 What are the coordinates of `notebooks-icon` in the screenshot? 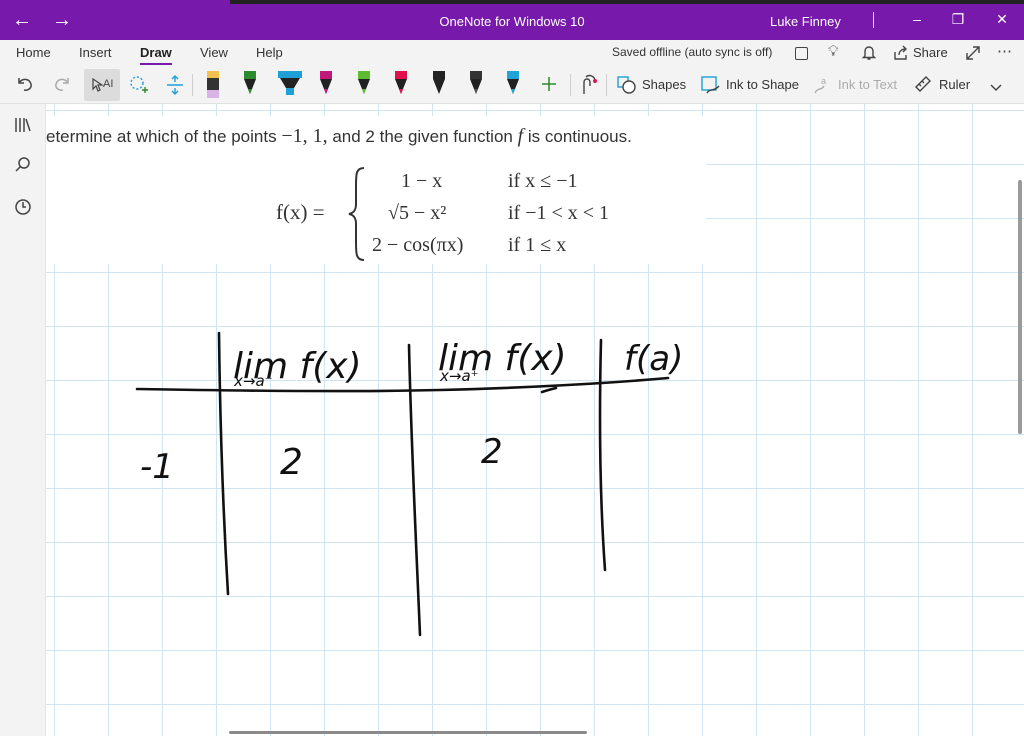 It's located at (23, 127).